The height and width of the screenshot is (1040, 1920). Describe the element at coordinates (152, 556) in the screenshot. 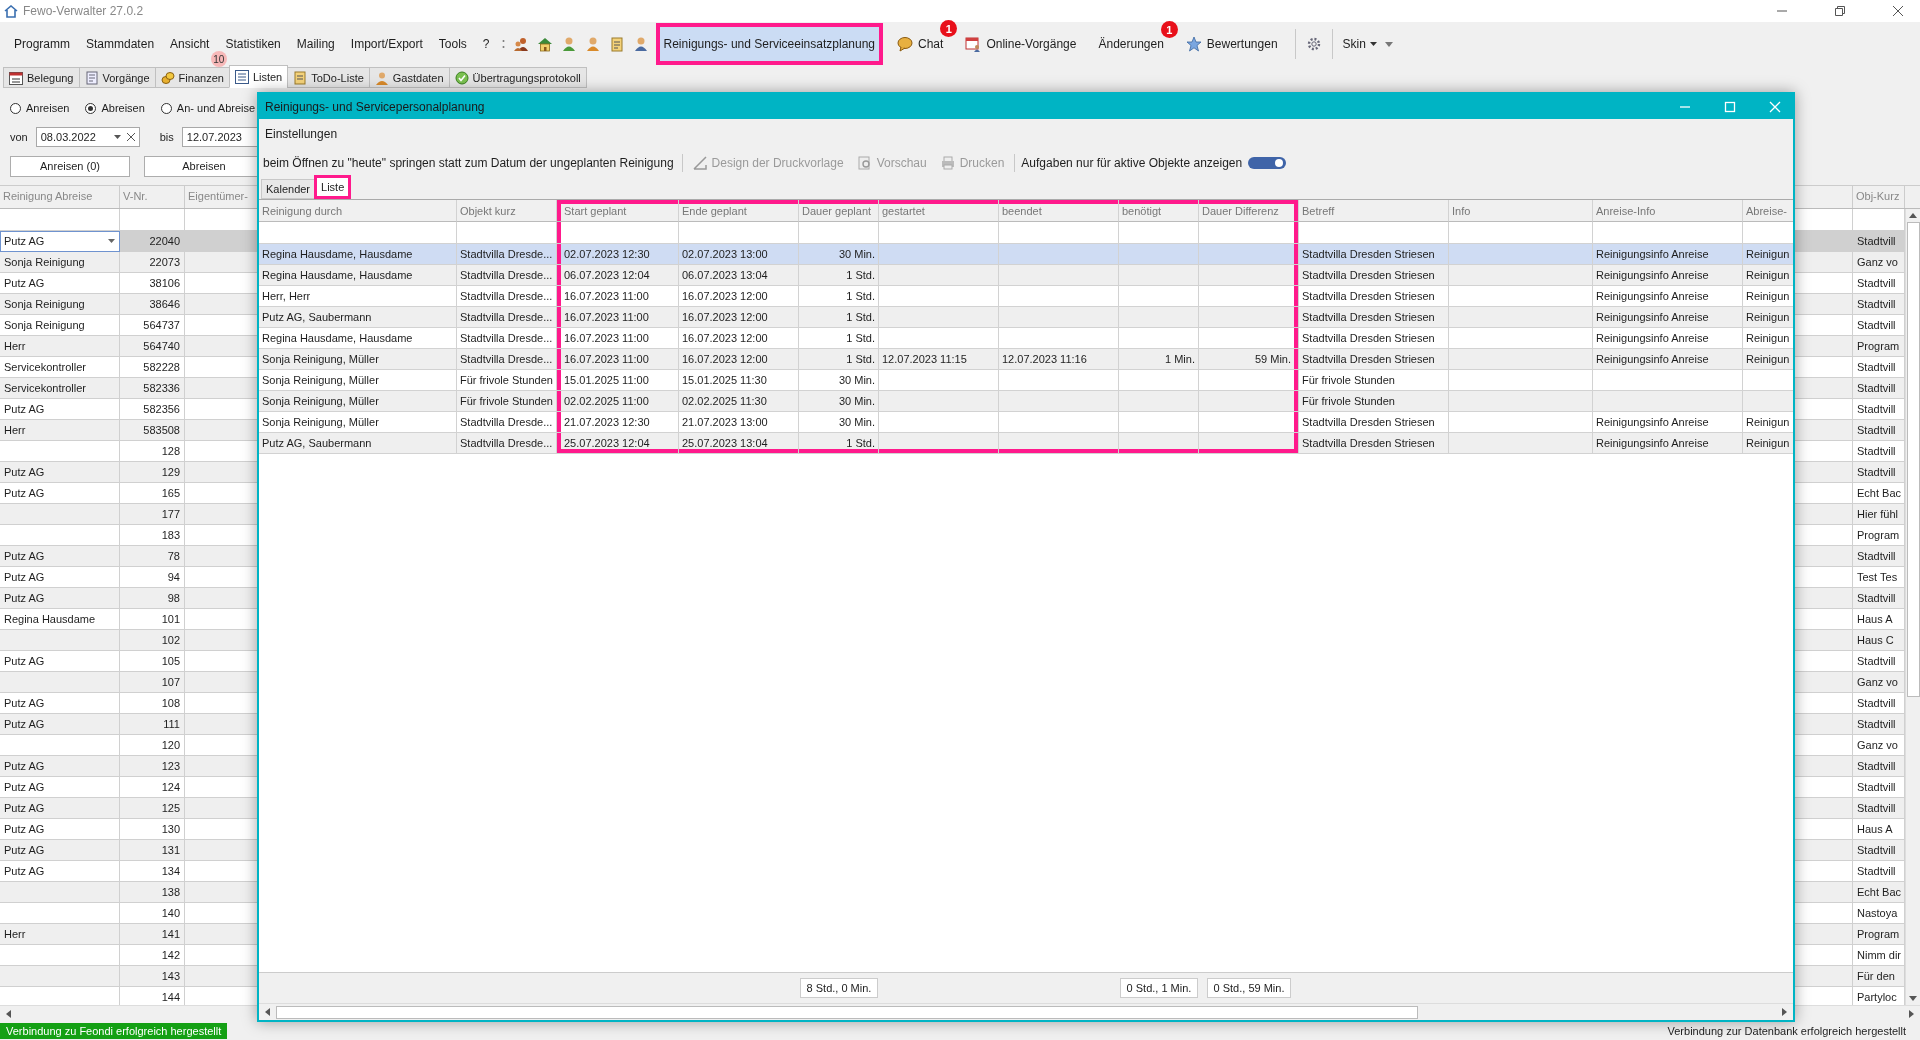

I see `table-cell: 78` at that location.